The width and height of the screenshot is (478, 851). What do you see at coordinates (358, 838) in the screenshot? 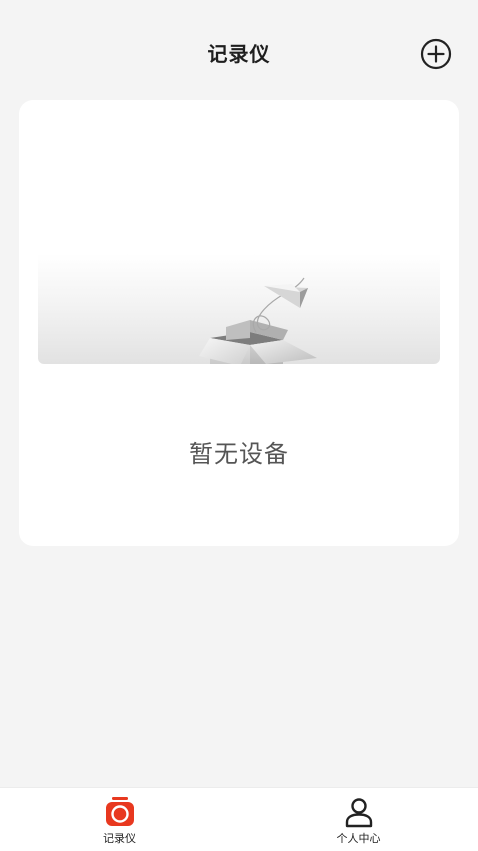
I see `tab-profile-label: 个人中心` at bounding box center [358, 838].